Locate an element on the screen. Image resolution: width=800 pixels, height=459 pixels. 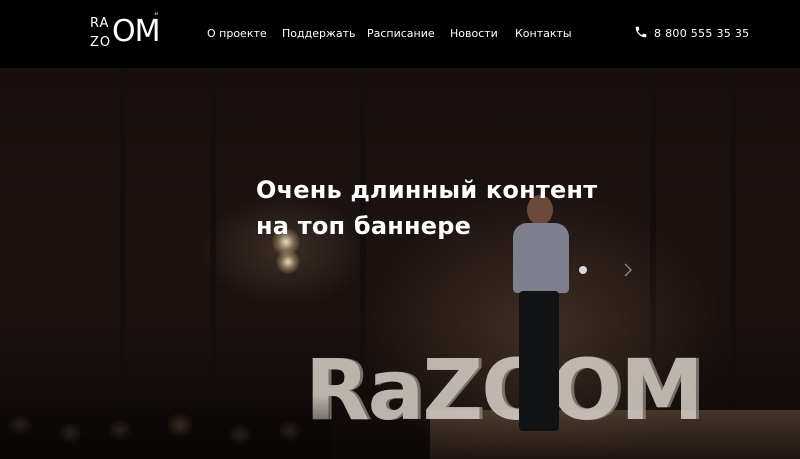
site-logo: RA ZO OM “ is located at coordinates (130, 33).